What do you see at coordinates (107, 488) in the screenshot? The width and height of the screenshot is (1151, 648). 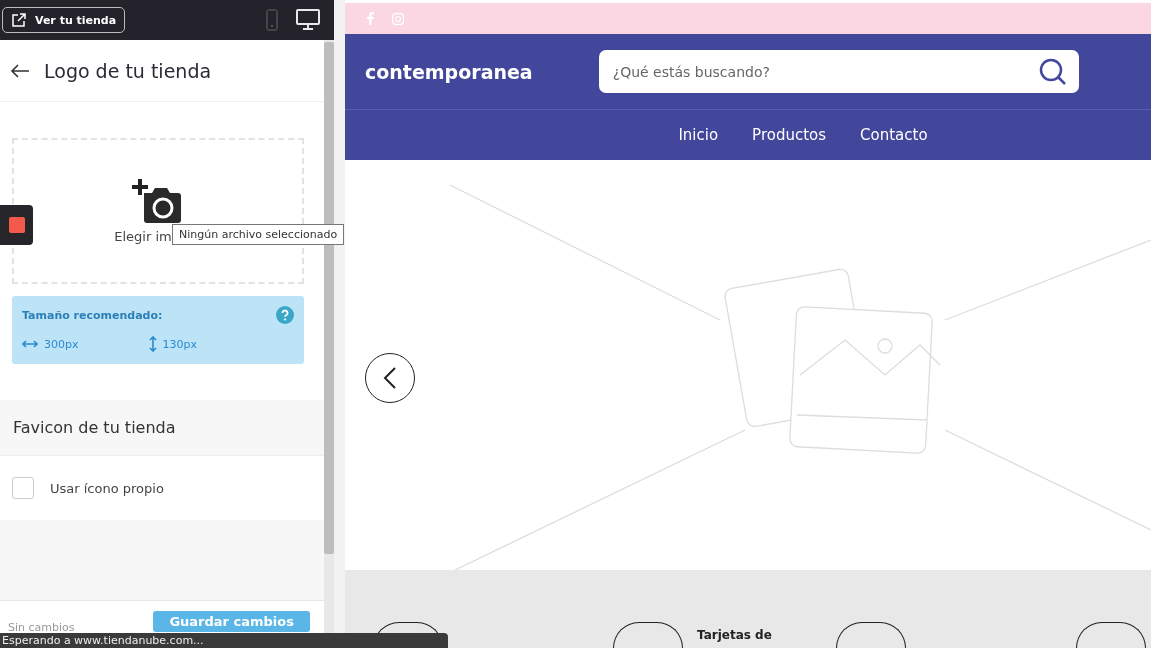 I see `checkbox-label: Usar ícono propio` at bounding box center [107, 488].